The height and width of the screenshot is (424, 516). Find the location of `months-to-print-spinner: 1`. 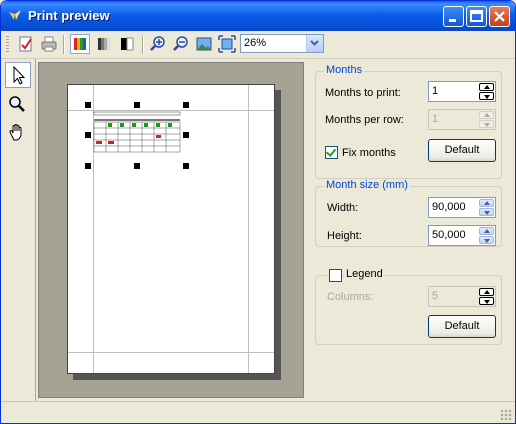

months-to-print-spinner: 1 is located at coordinates (462, 91).